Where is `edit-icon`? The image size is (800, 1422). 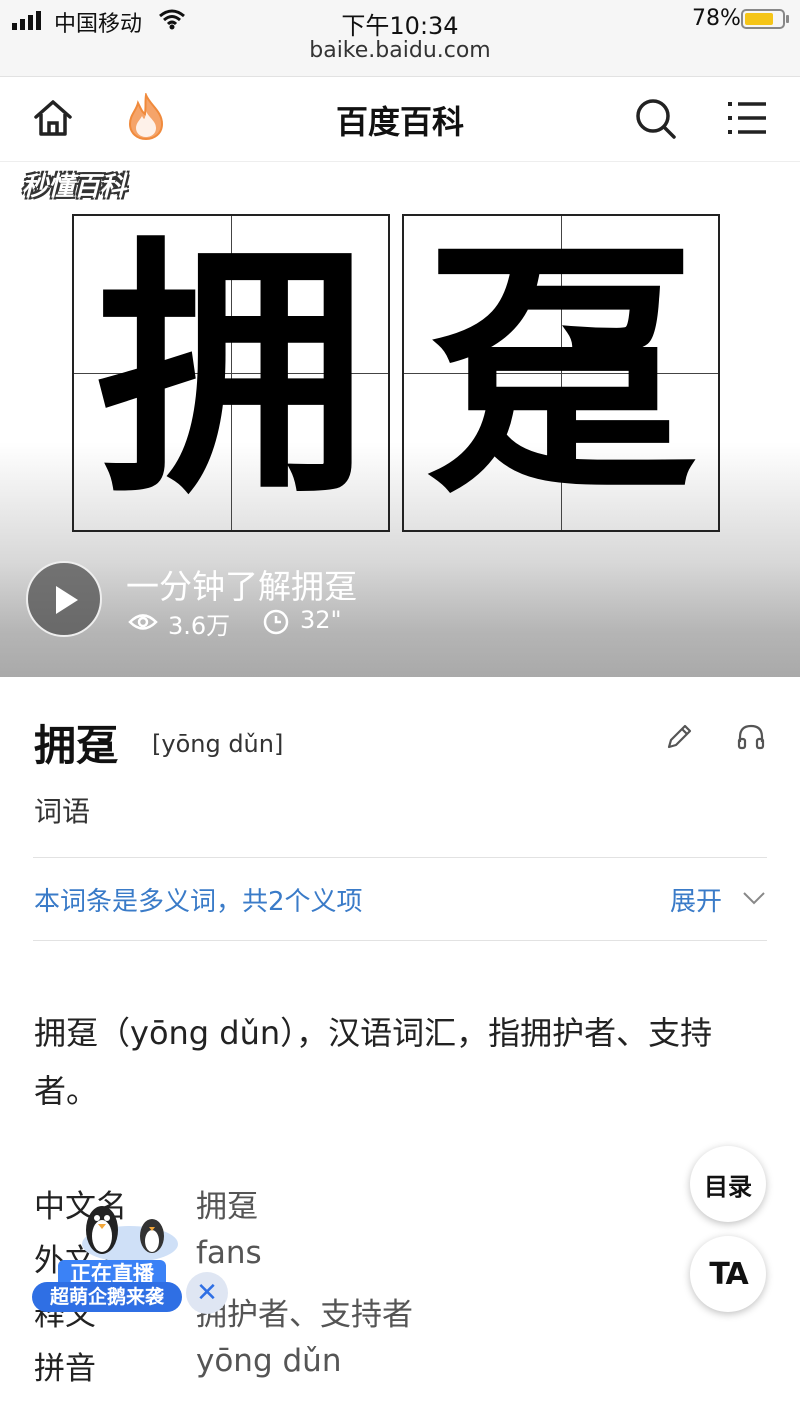
edit-icon is located at coordinates (679, 737).